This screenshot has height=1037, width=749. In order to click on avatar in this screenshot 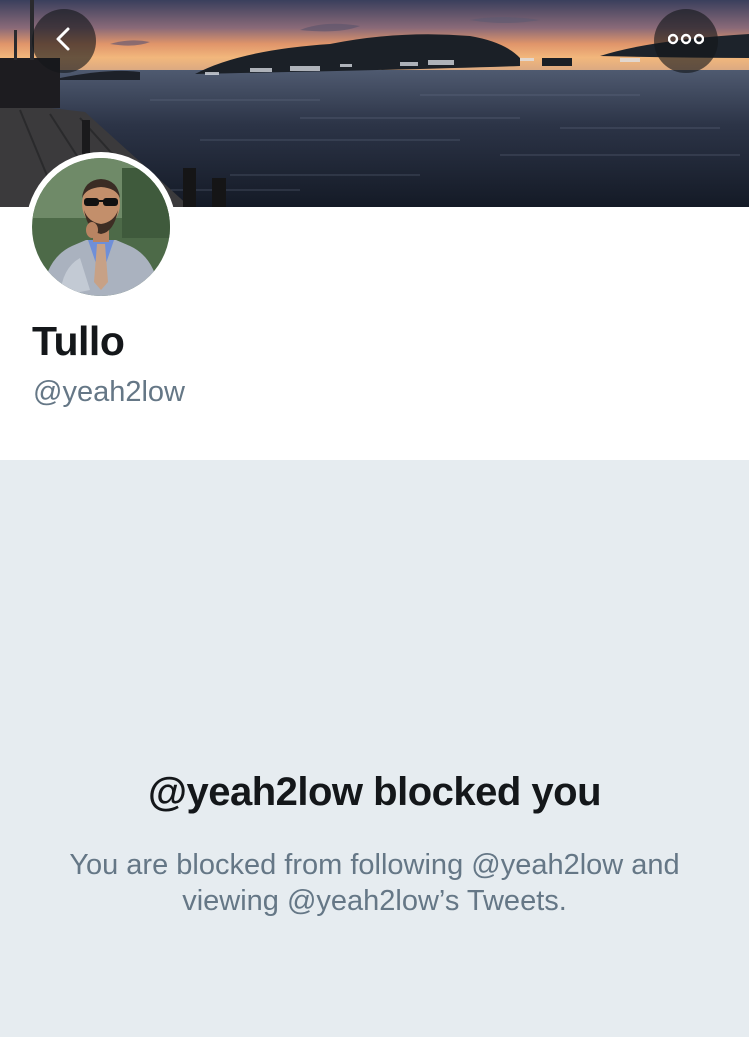, I will do `click(101, 227)`.